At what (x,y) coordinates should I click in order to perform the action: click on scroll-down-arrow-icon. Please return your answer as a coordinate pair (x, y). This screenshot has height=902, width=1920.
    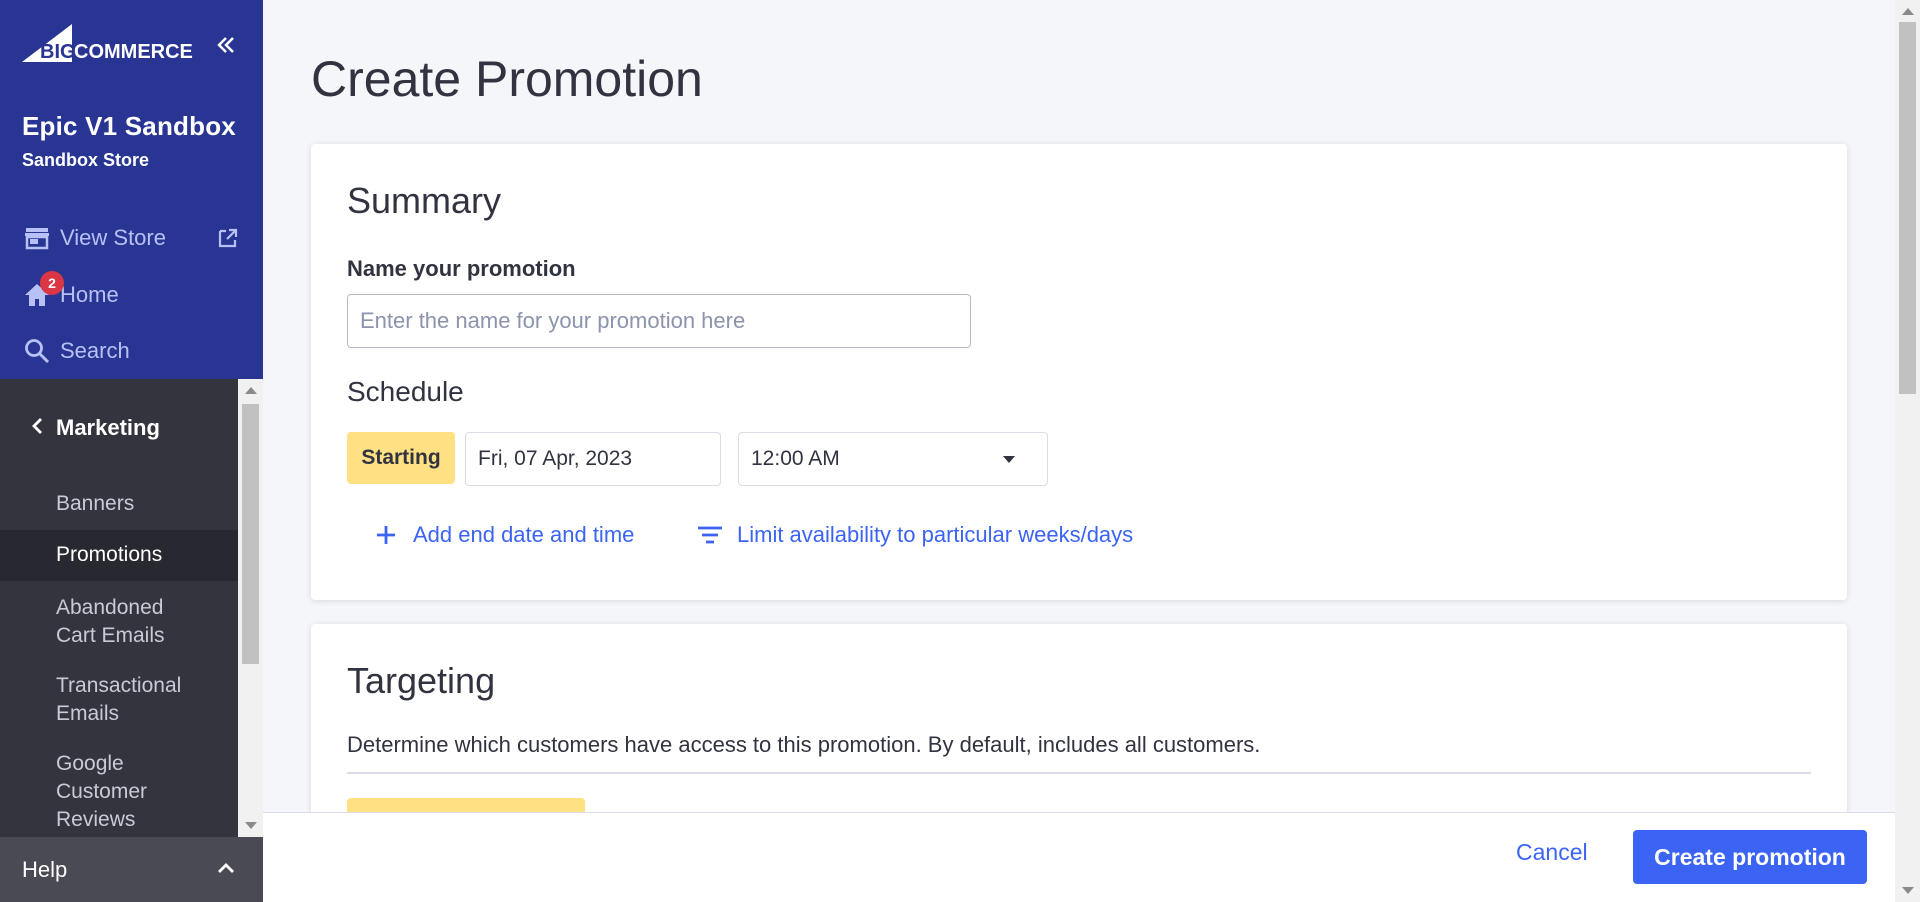
    Looking at the image, I should click on (251, 825).